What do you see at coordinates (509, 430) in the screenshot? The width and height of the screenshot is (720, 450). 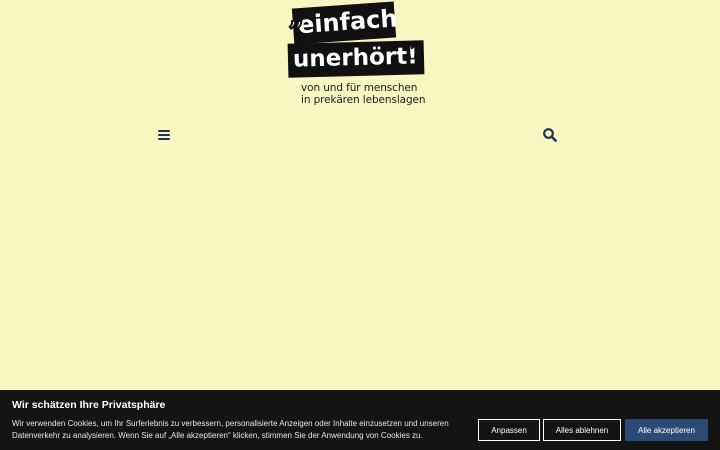 I see `customize-cookies-button: Anpassen` at bounding box center [509, 430].